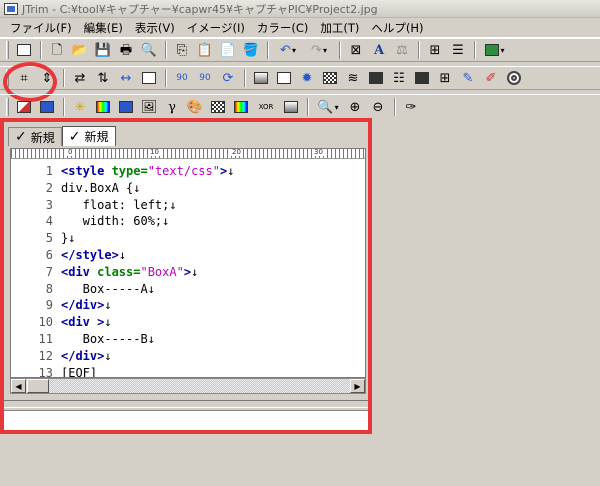 This screenshot has height=486, width=600. I want to click on negative-button, so click(24, 107).